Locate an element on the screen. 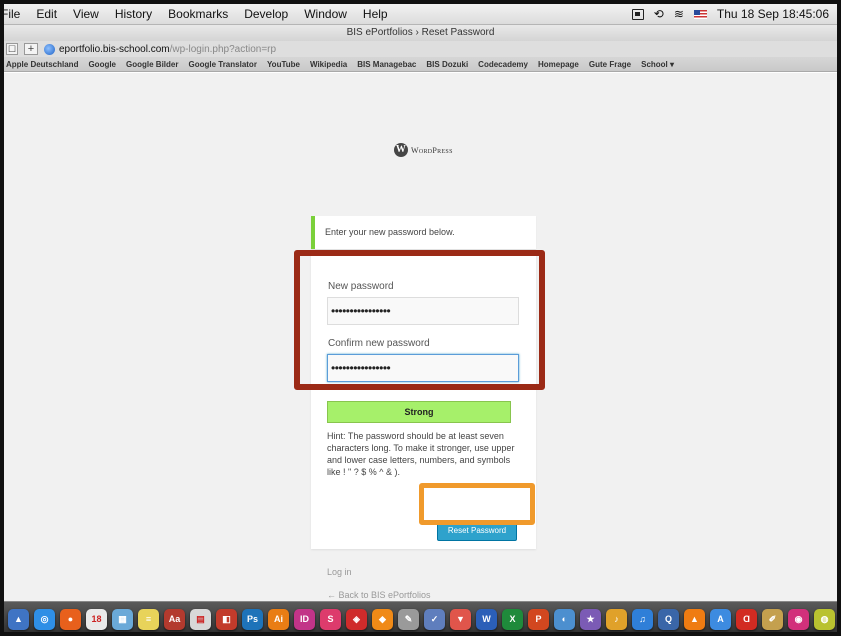  confirm-password-input: •••••••••••••••• is located at coordinates (423, 368).